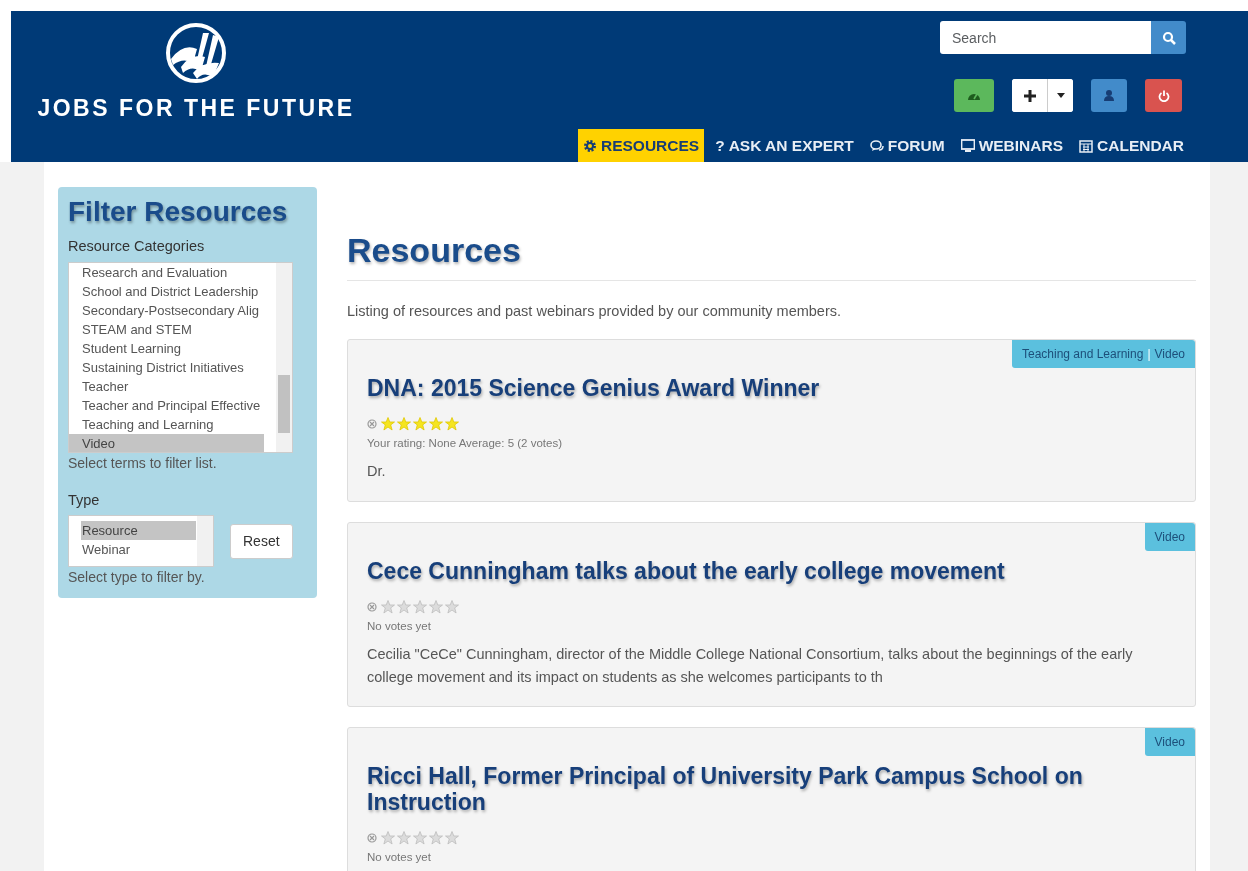 Image resolution: width=1248 pixels, height=871 pixels. What do you see at coordinates (771, 571) in the screenshot?
I see `resource-title: Cece Cunningham talks about the early college movement` at bounding box center [771, 571].